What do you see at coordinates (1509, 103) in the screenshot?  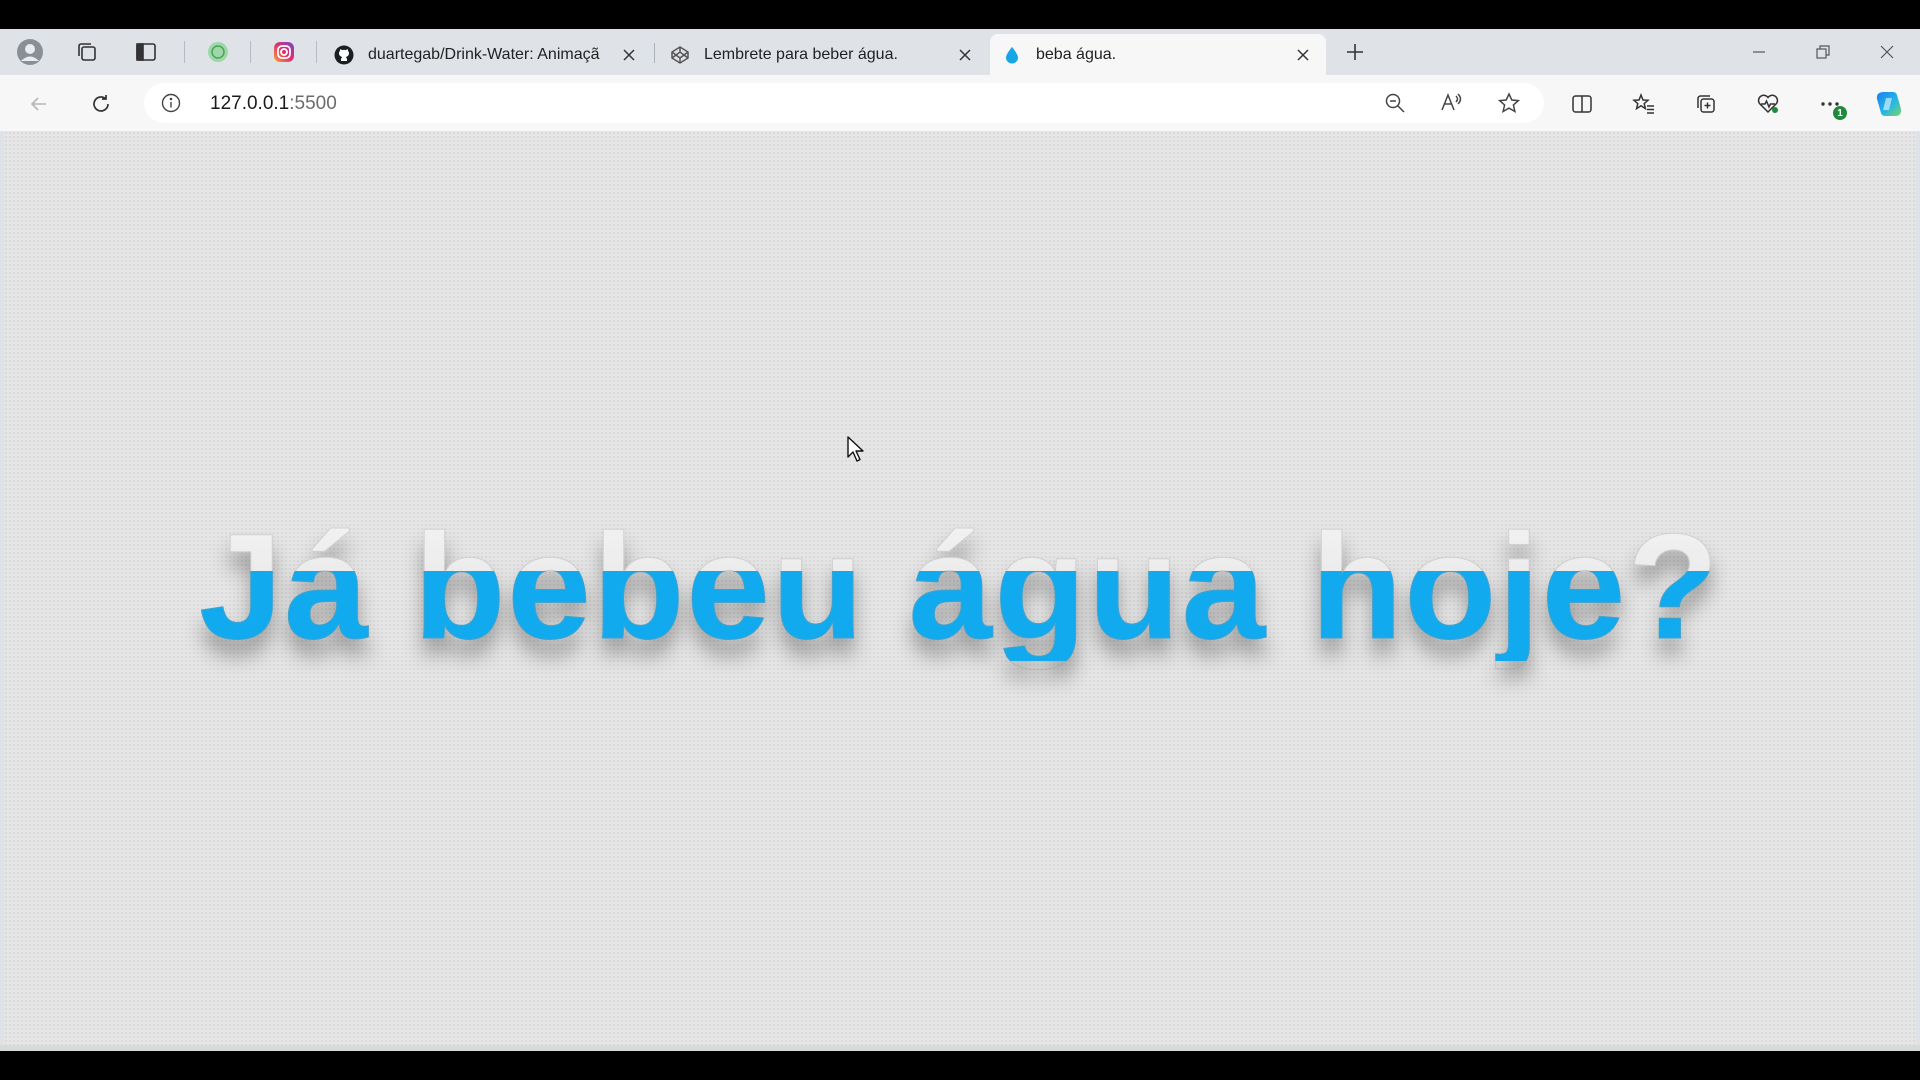 I see `favorite-star-icon` at bounding box center [1509, 103].